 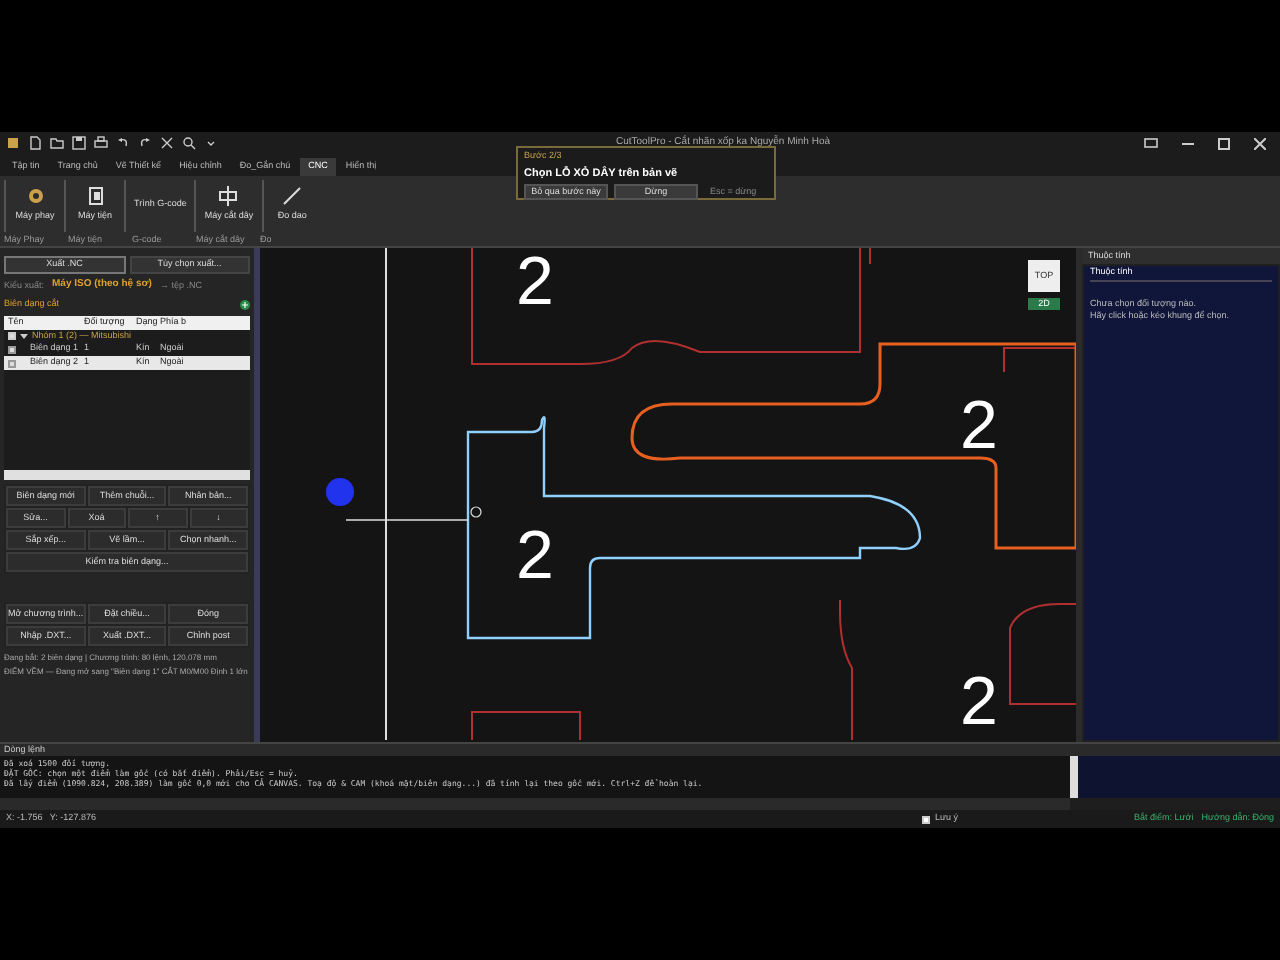 I want to click on zoom-icon, so click(x=189, y=143).